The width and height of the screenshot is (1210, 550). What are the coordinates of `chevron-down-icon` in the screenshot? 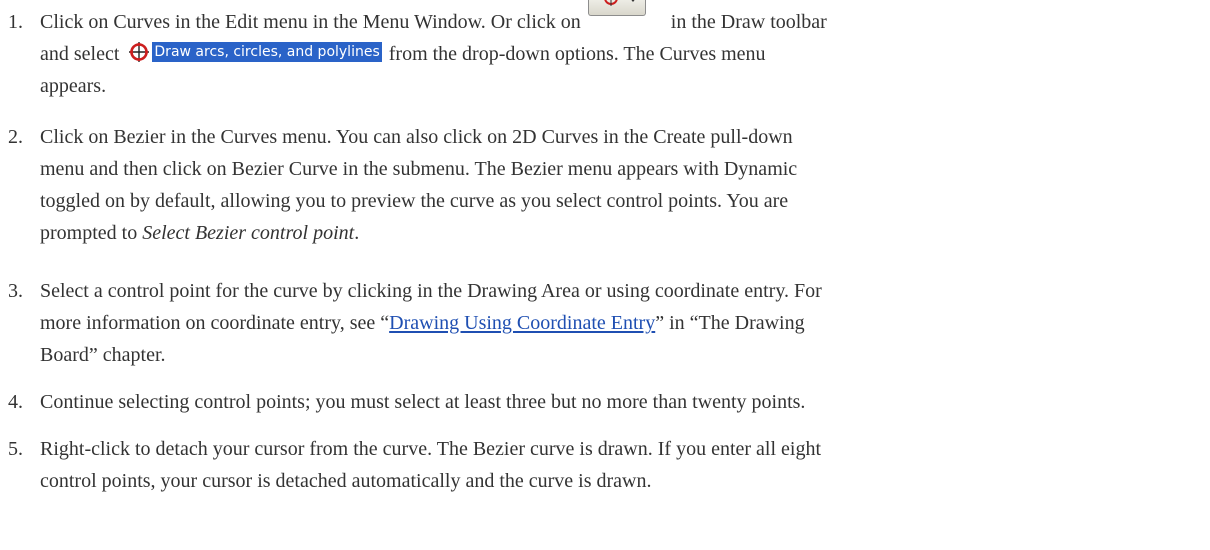 It's located at (632, 1).